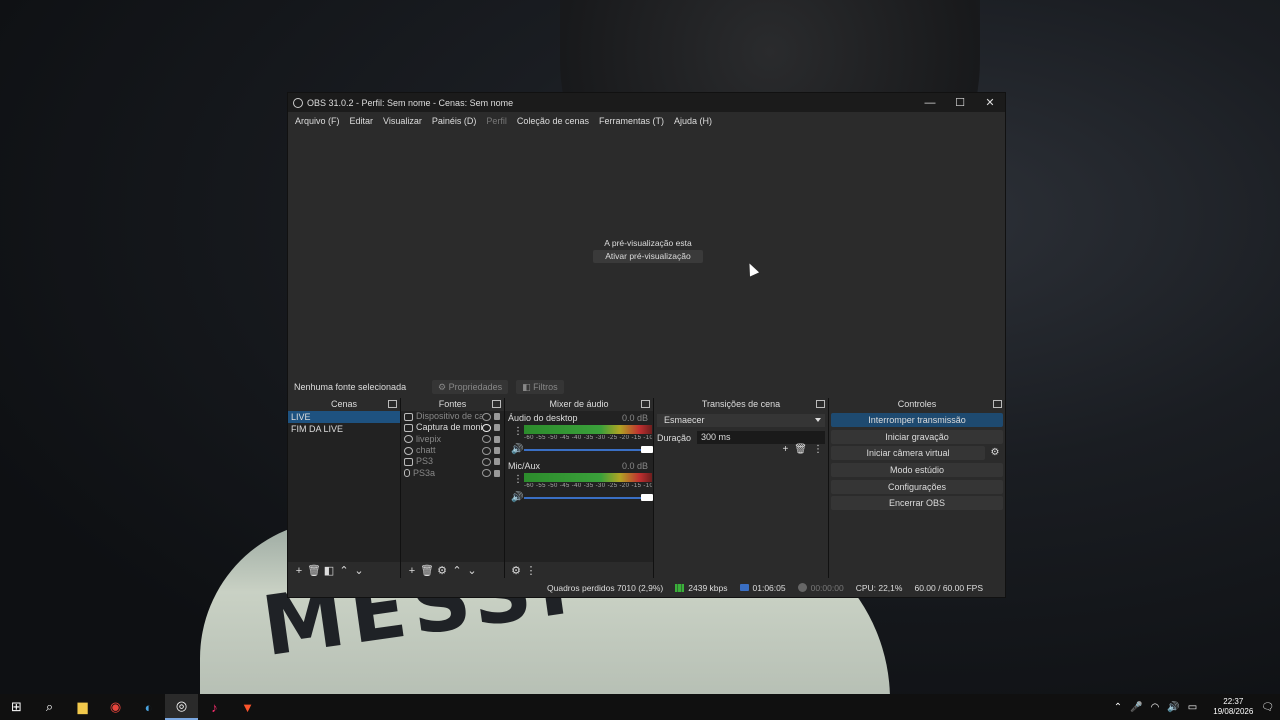 This screenshot has height=720, width=1280. Describe the element at coordinates (1118, 707) in the screenshot. I see `chevron-up-icon: ⌃` at that location.